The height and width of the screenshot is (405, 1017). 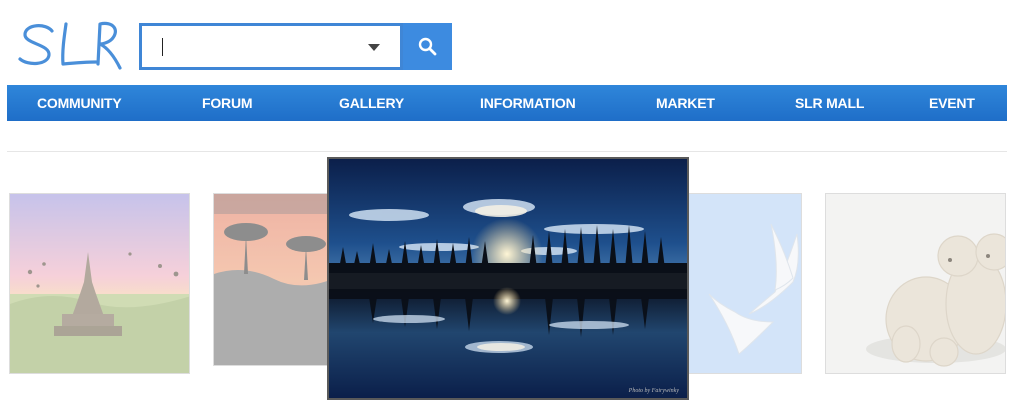 I want to click on search-input, so click(x=256, y=48).